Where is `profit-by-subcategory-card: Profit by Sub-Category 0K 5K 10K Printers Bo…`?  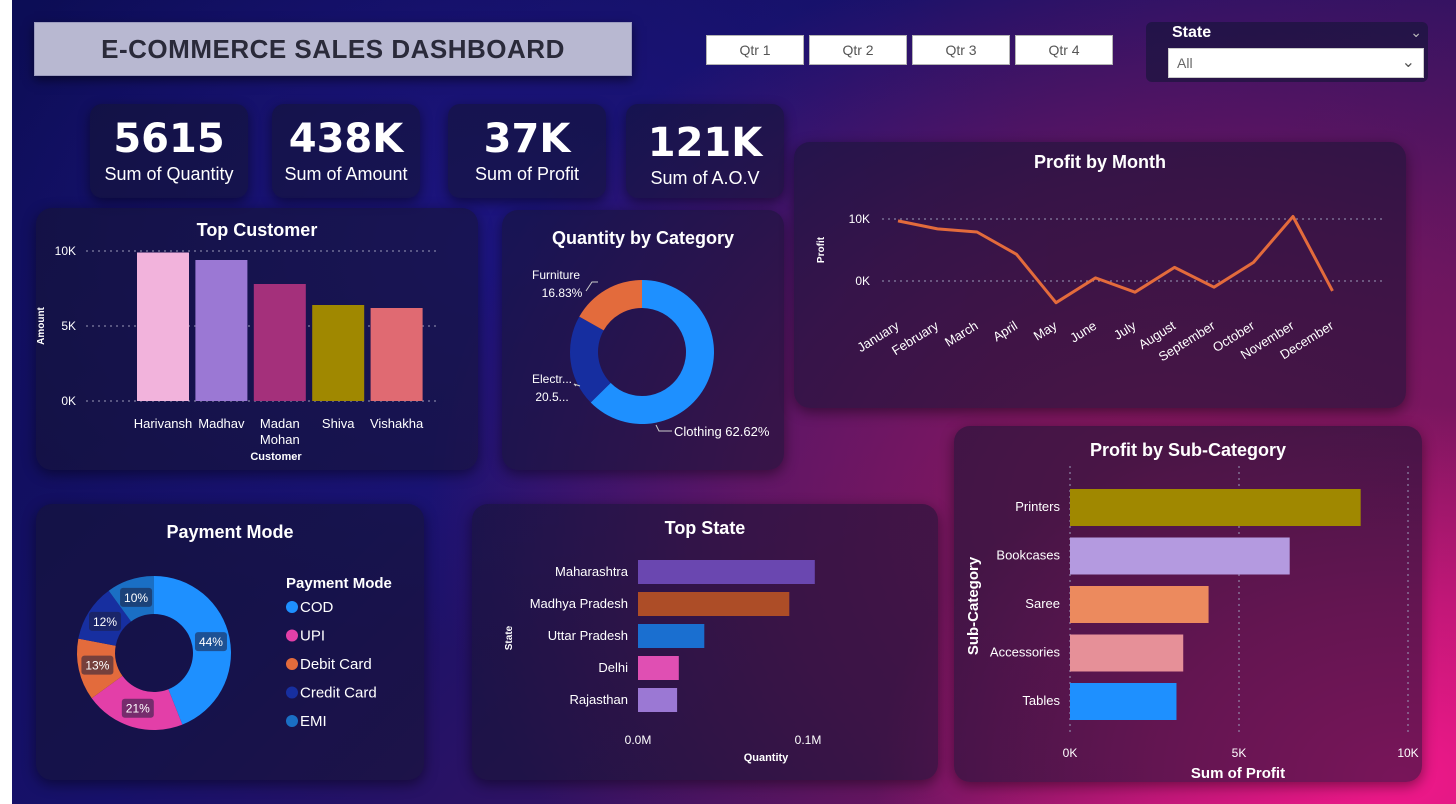
profit-by-subcategory-card: Profit by Sub-Category 0K 5K 10K Printers Bo… is located at coordinates (1188, 604).